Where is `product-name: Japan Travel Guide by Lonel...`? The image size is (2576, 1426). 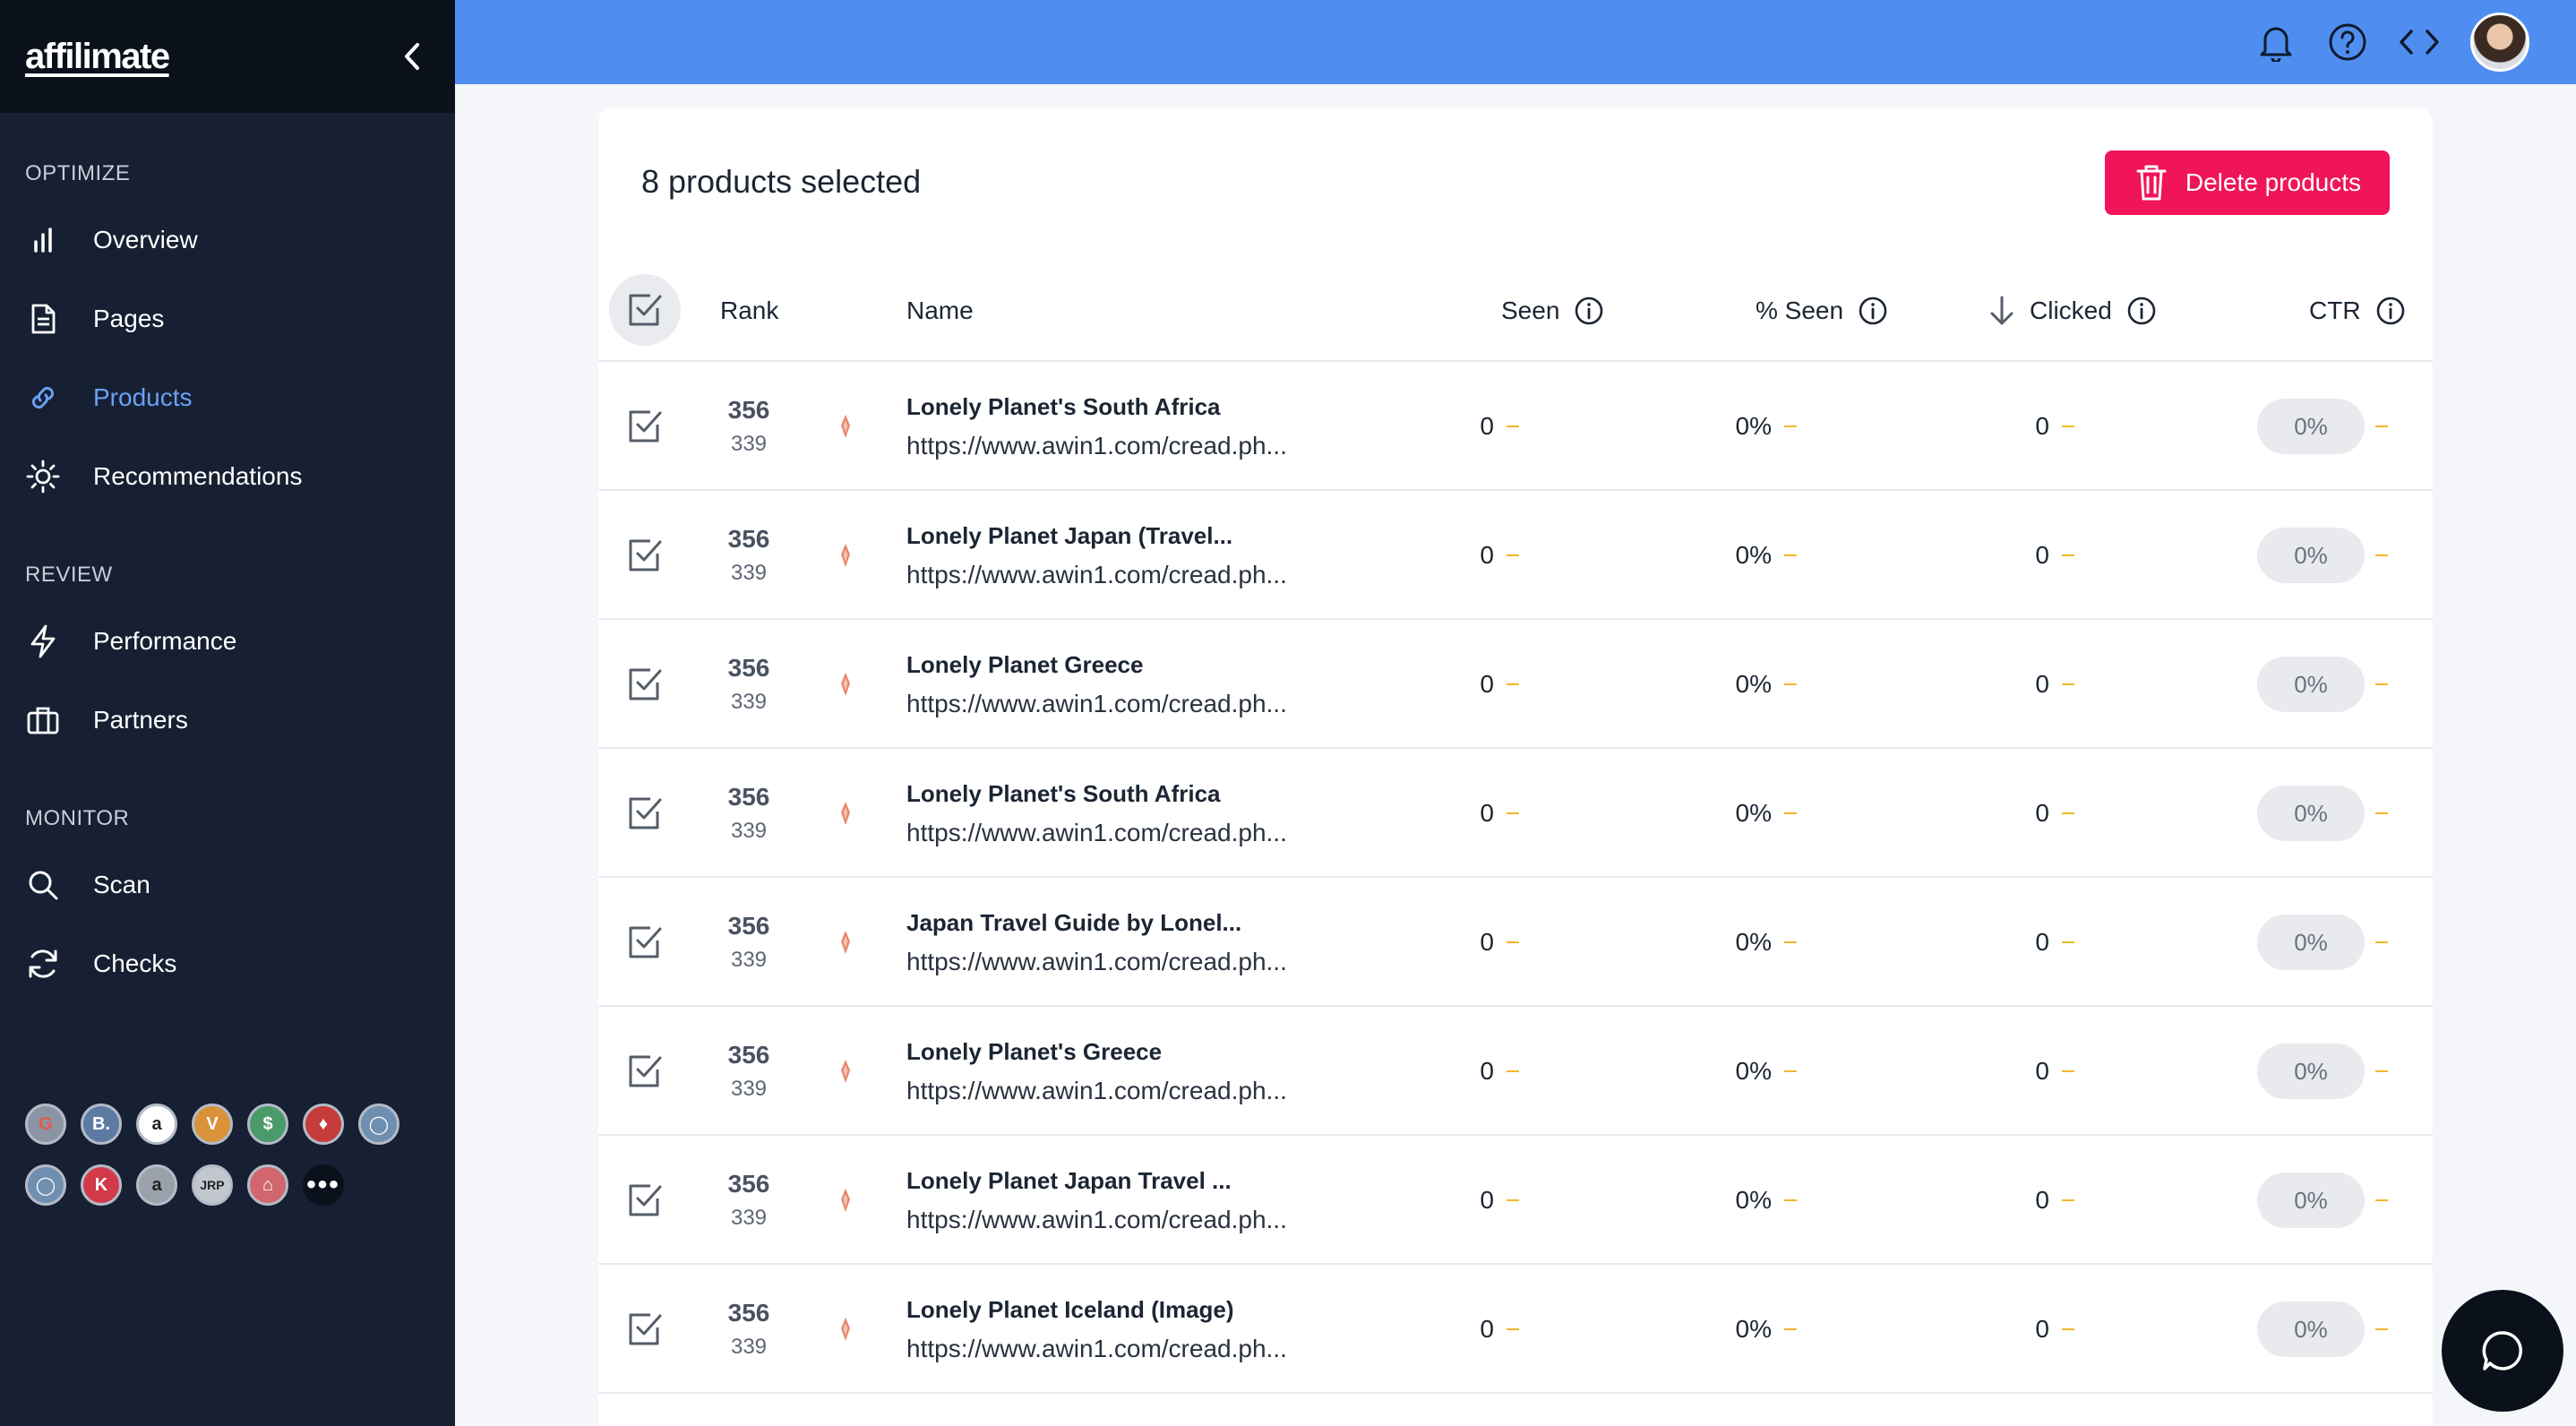 product-name: Japan Travel Guide by Lonel... is located at coordinates (1073, 923).